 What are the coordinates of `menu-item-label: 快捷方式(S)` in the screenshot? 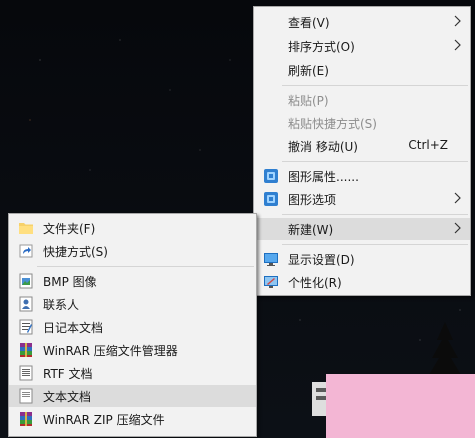 It's located at (75, 252).